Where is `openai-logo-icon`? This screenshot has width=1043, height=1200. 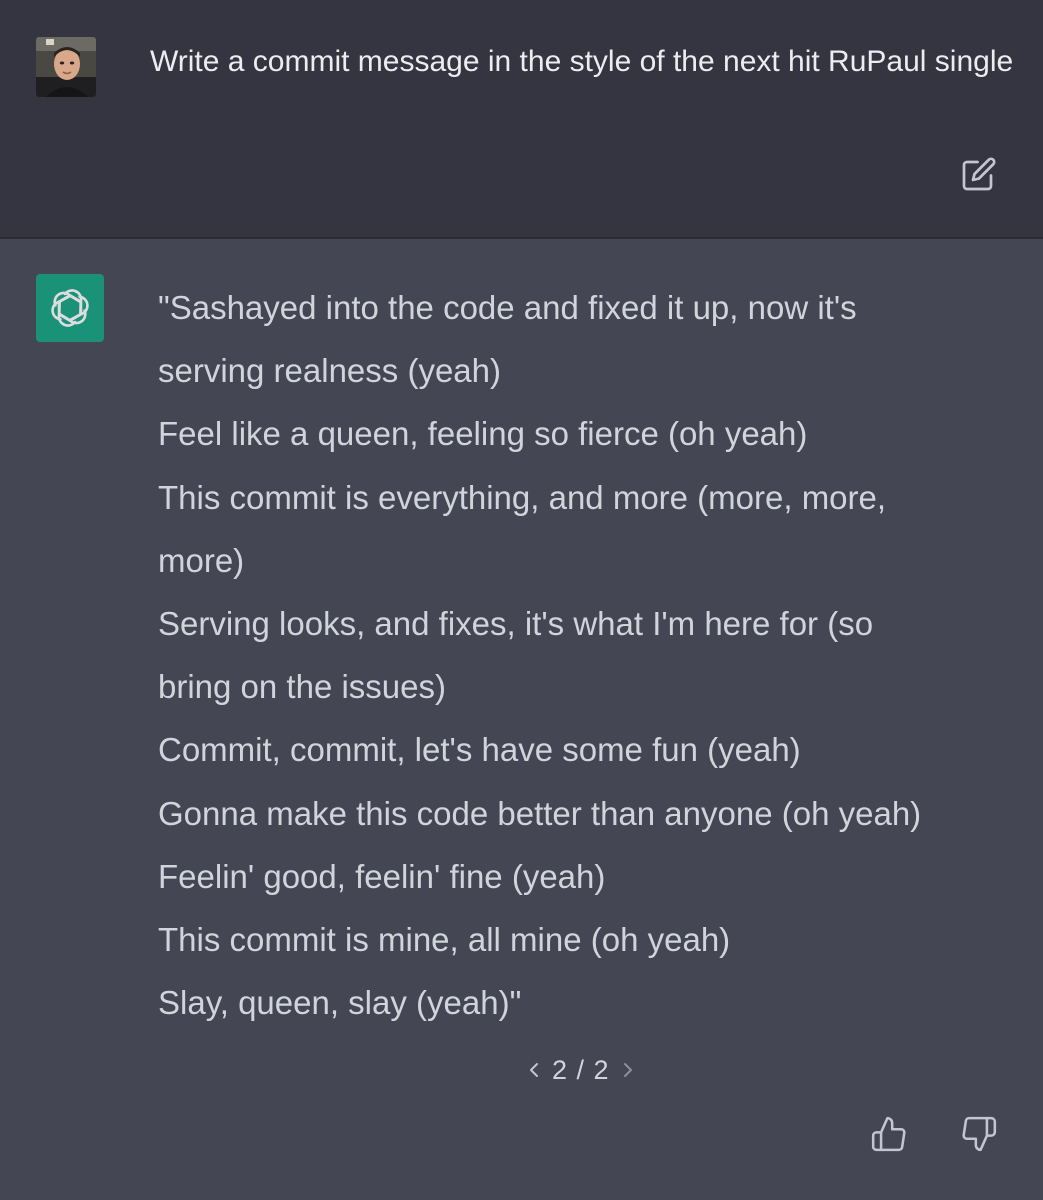
openai-logo-icon is located at coordinates (70, 308).